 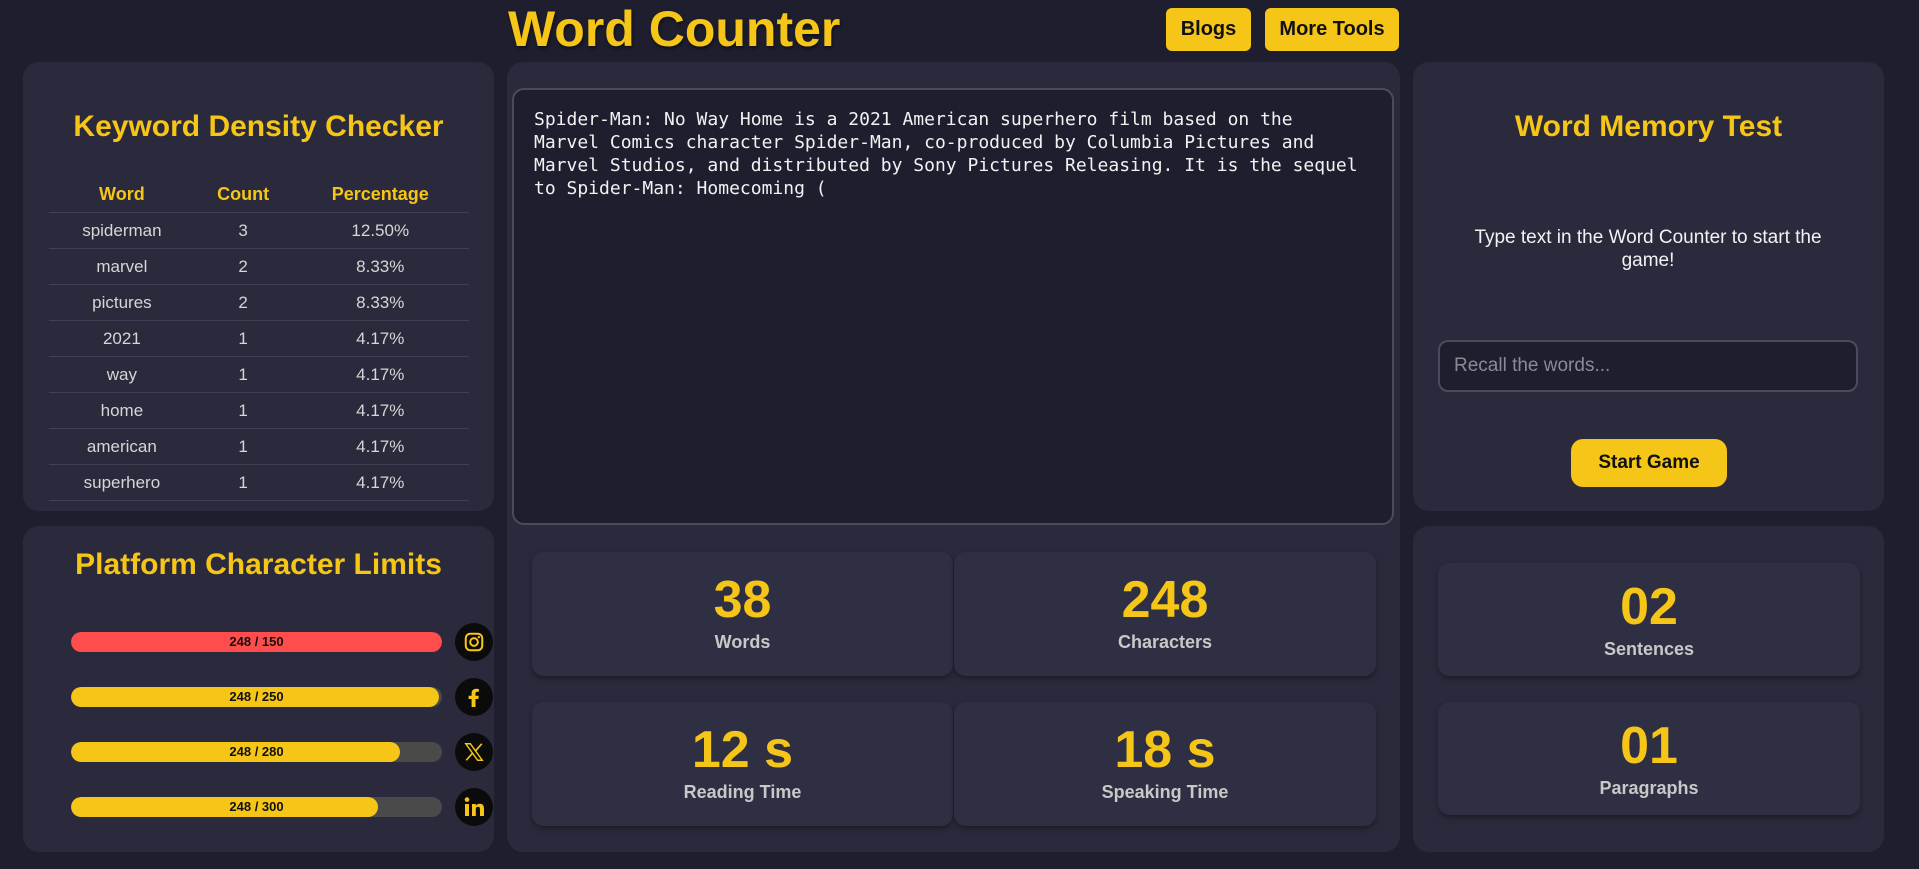 What do you see at coordinates (122, 230) in the screenshot?
I see `table-cell-word: spiderman` at bounding box center [122, 230].